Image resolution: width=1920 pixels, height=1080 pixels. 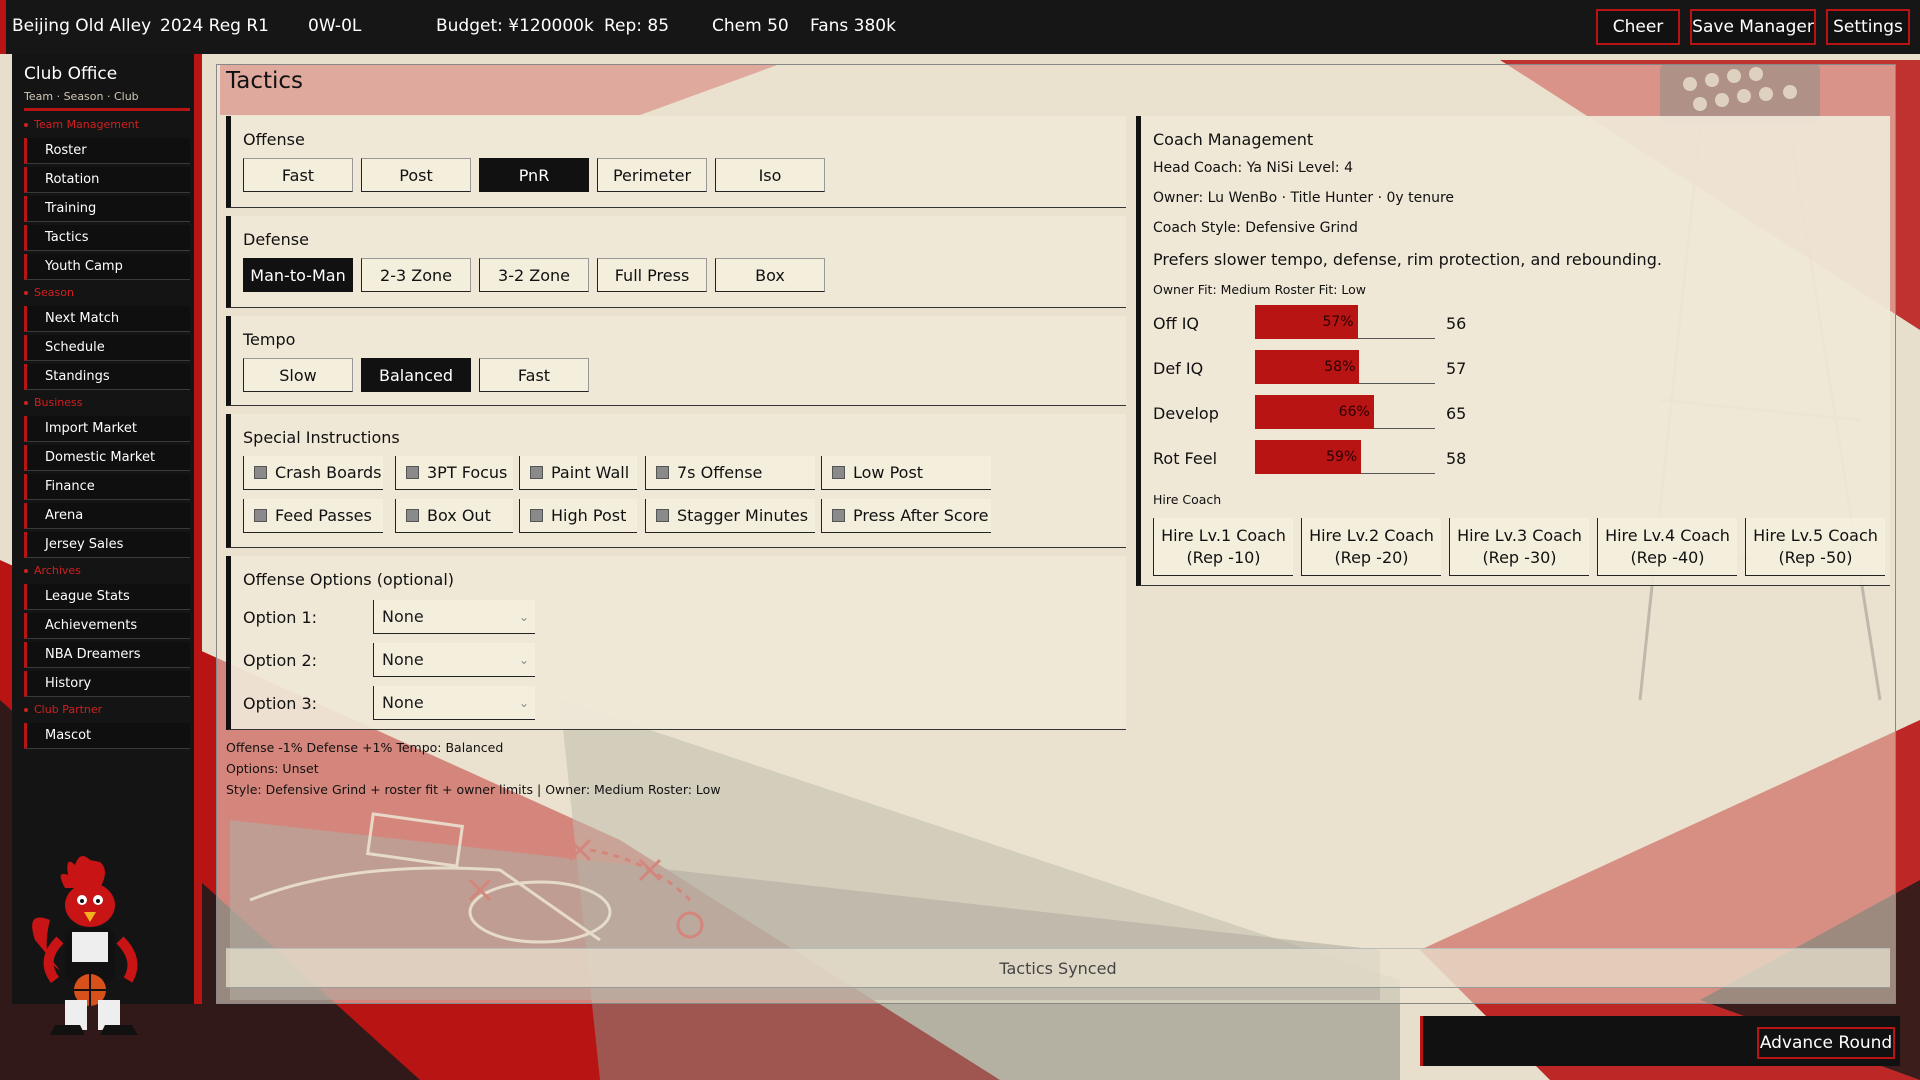 I want to click on section-team-management: Team Management, so click(x=81, y=124).